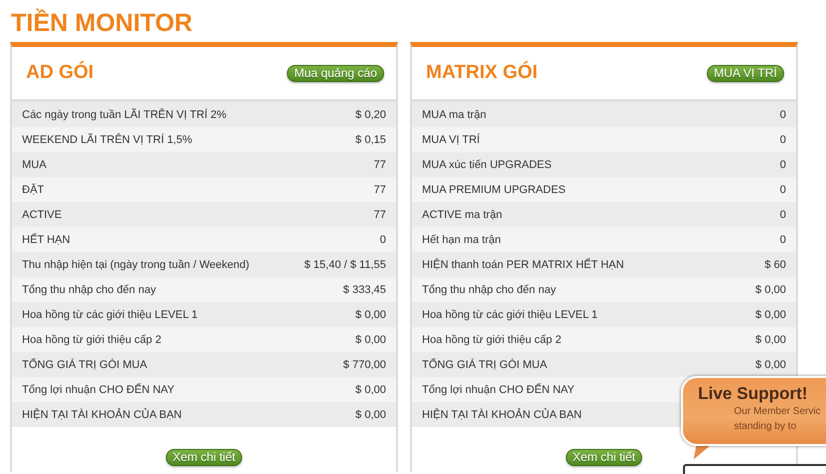 The width and height of the screenshot is (826, 474). I want to click on row-label: MUA PREMIUM UPGRADES, so click(494, 190).